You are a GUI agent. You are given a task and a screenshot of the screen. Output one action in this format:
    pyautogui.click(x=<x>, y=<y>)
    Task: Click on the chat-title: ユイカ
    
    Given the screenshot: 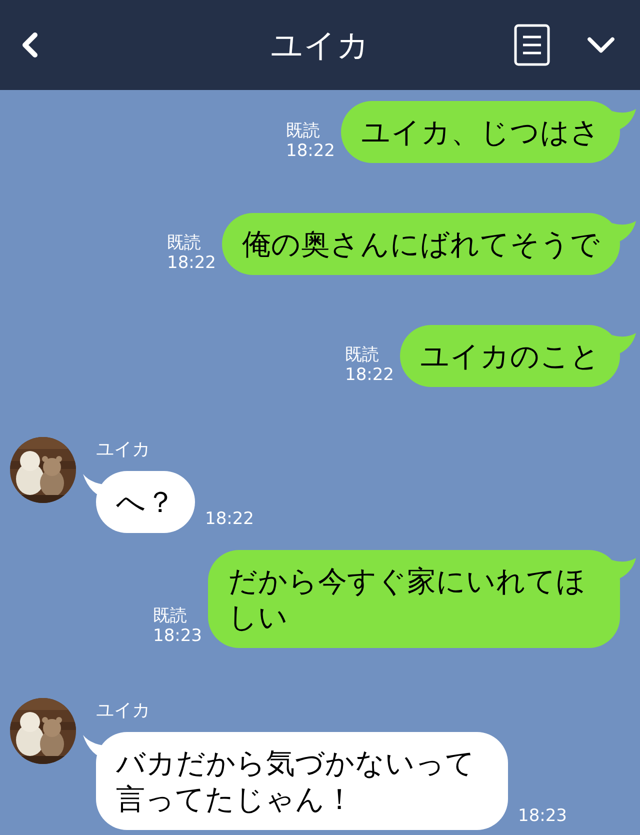 What is the action you would take?
    pyautogui.click(x=320, y=45)
    